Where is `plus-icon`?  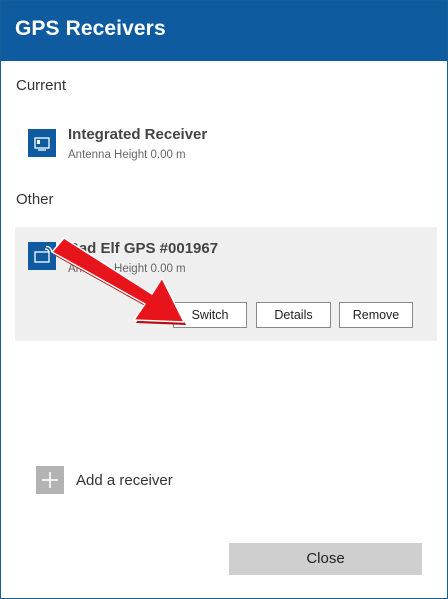 plus-icon is located at coordinates (50, 480).